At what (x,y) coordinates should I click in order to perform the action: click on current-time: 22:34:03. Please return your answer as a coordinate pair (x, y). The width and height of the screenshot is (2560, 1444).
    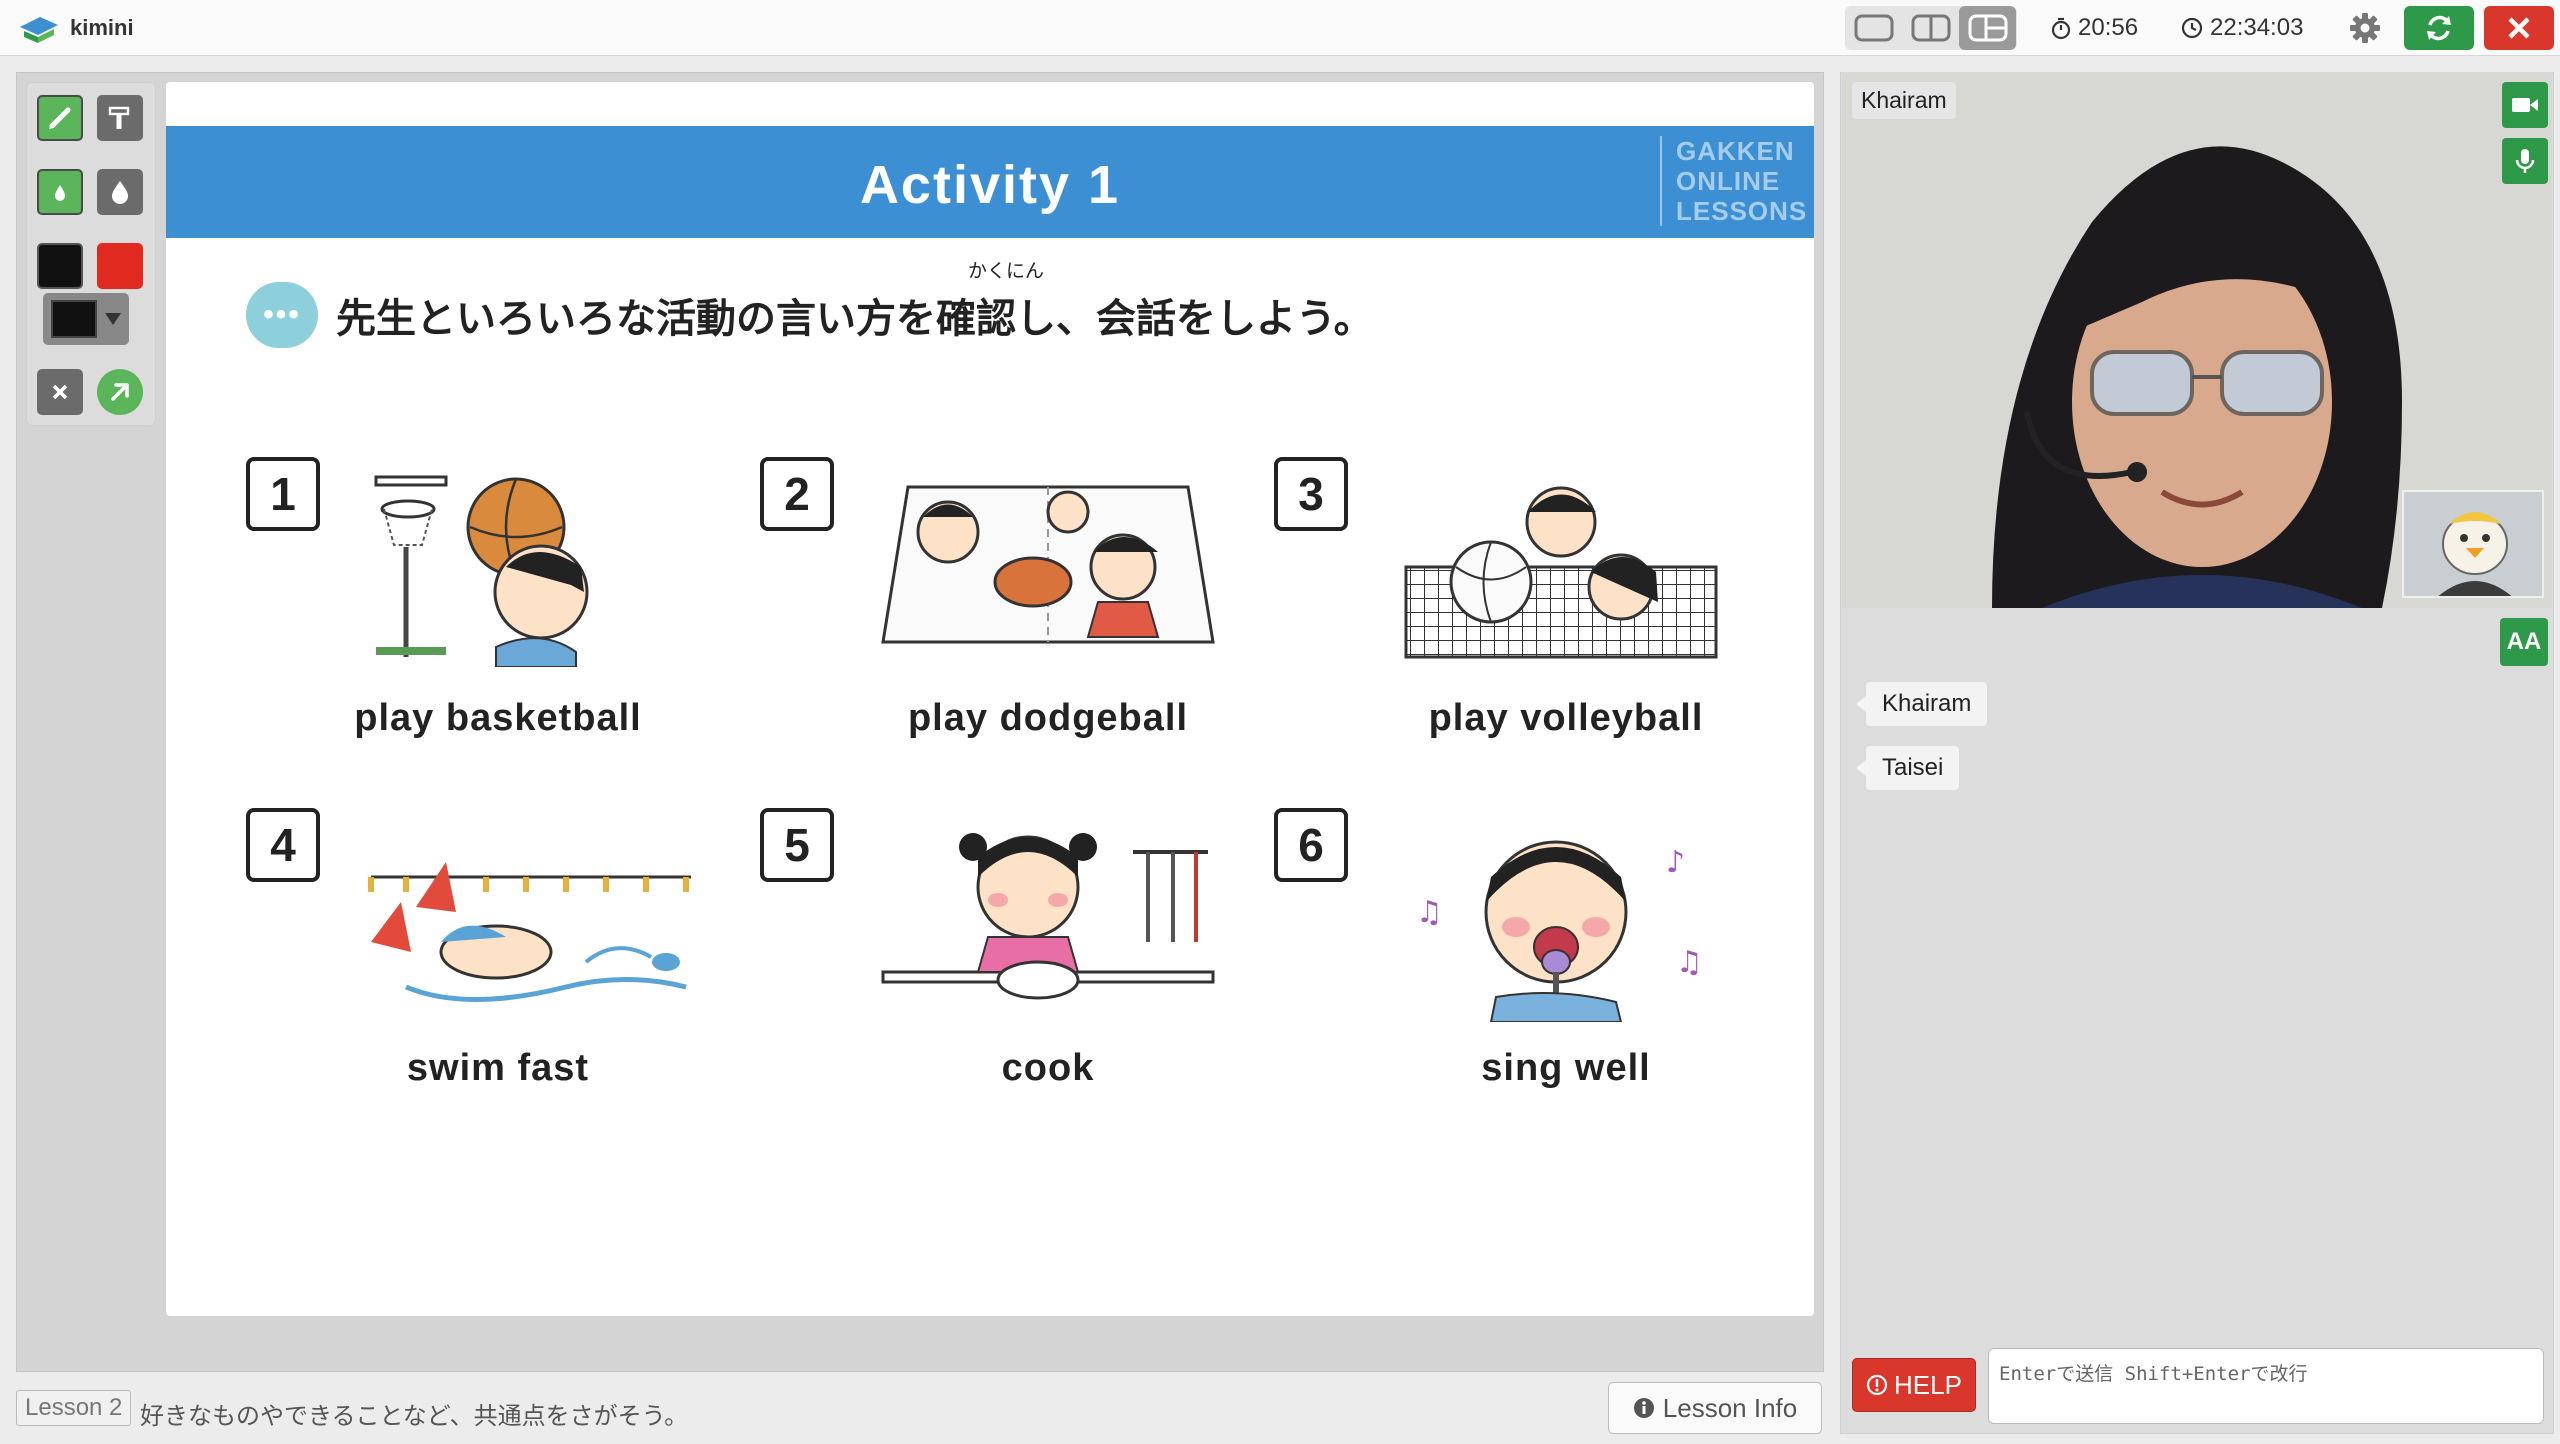
    Looking at the image, I should click on (2241, 28).